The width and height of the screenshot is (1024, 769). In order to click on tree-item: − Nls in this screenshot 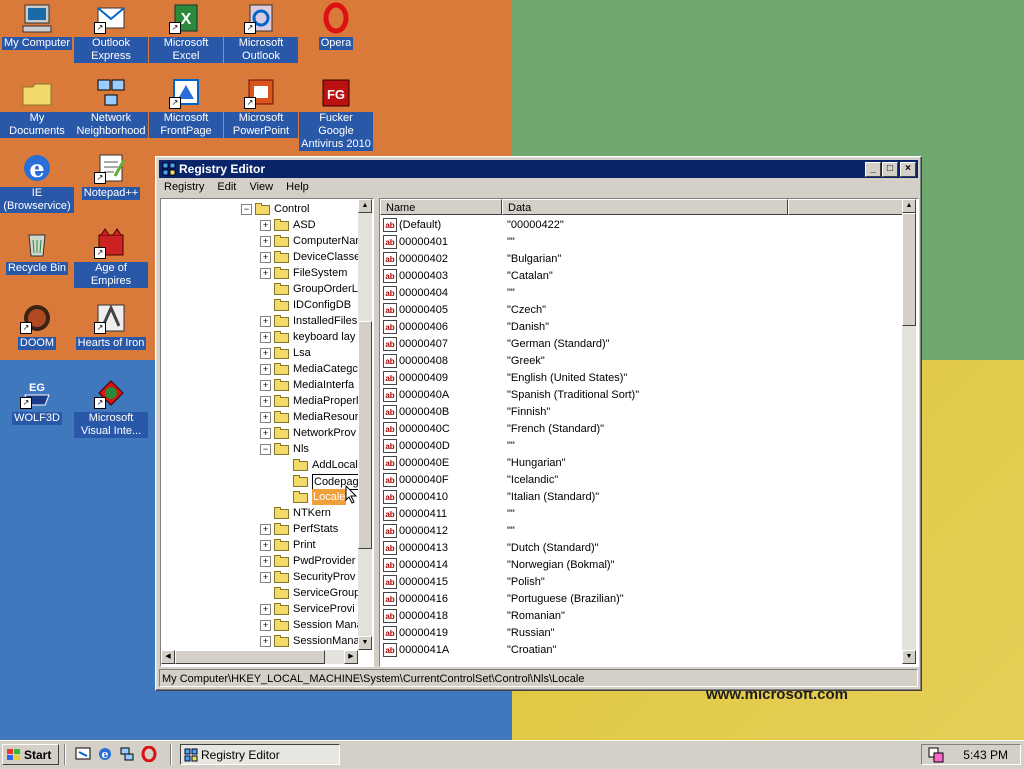, I will do `click(259, 449)`.